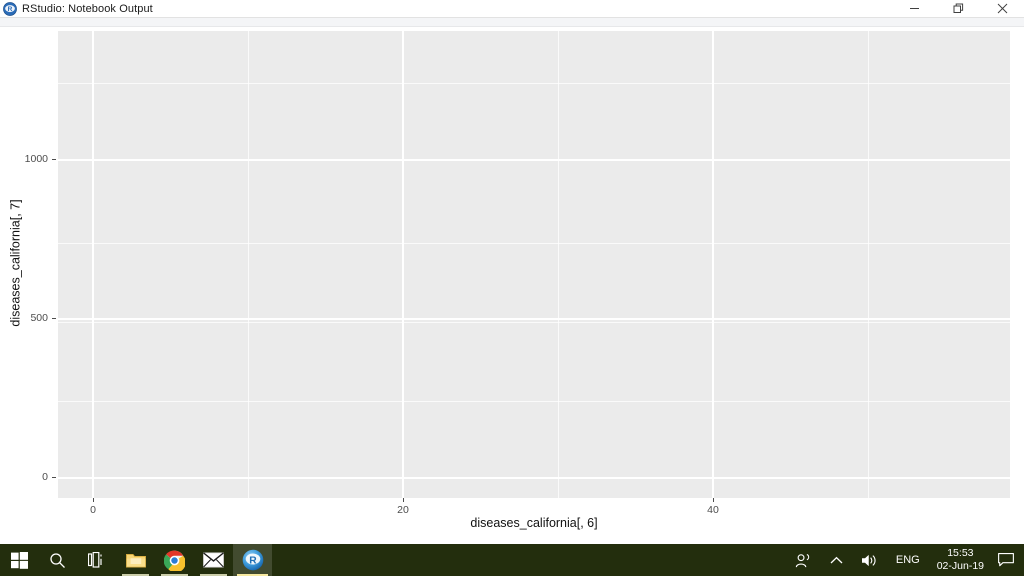 The height and width of the screenshot is (576, 1024). I want to click on x-tick-label-20: 20, so click(403, 510).